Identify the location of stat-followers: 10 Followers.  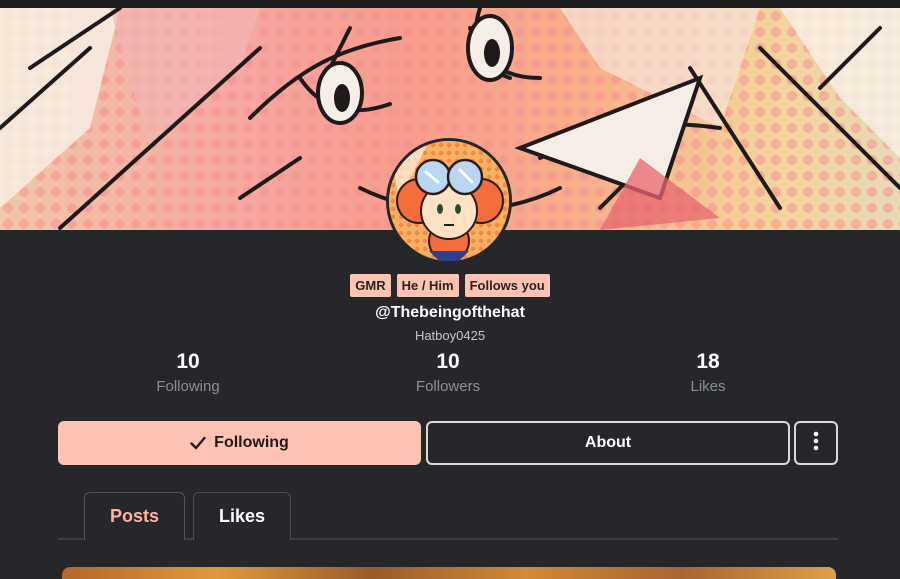
(448, 372).